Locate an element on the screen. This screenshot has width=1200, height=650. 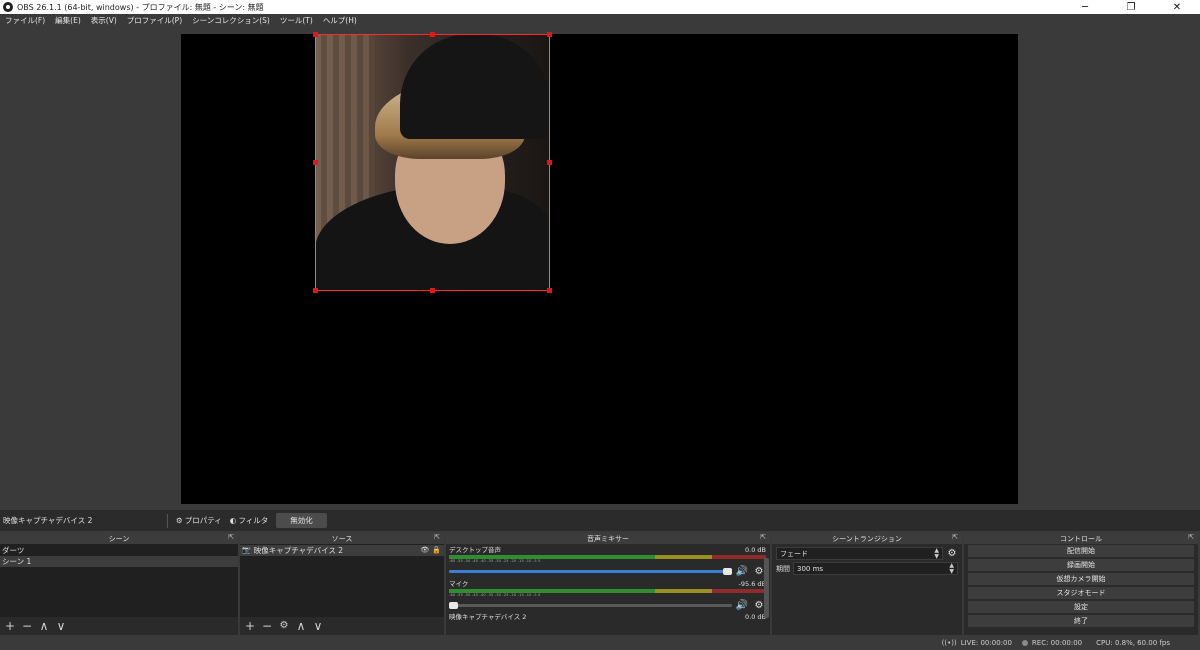
add-source-icon: + is located at coordinates (250, 626).